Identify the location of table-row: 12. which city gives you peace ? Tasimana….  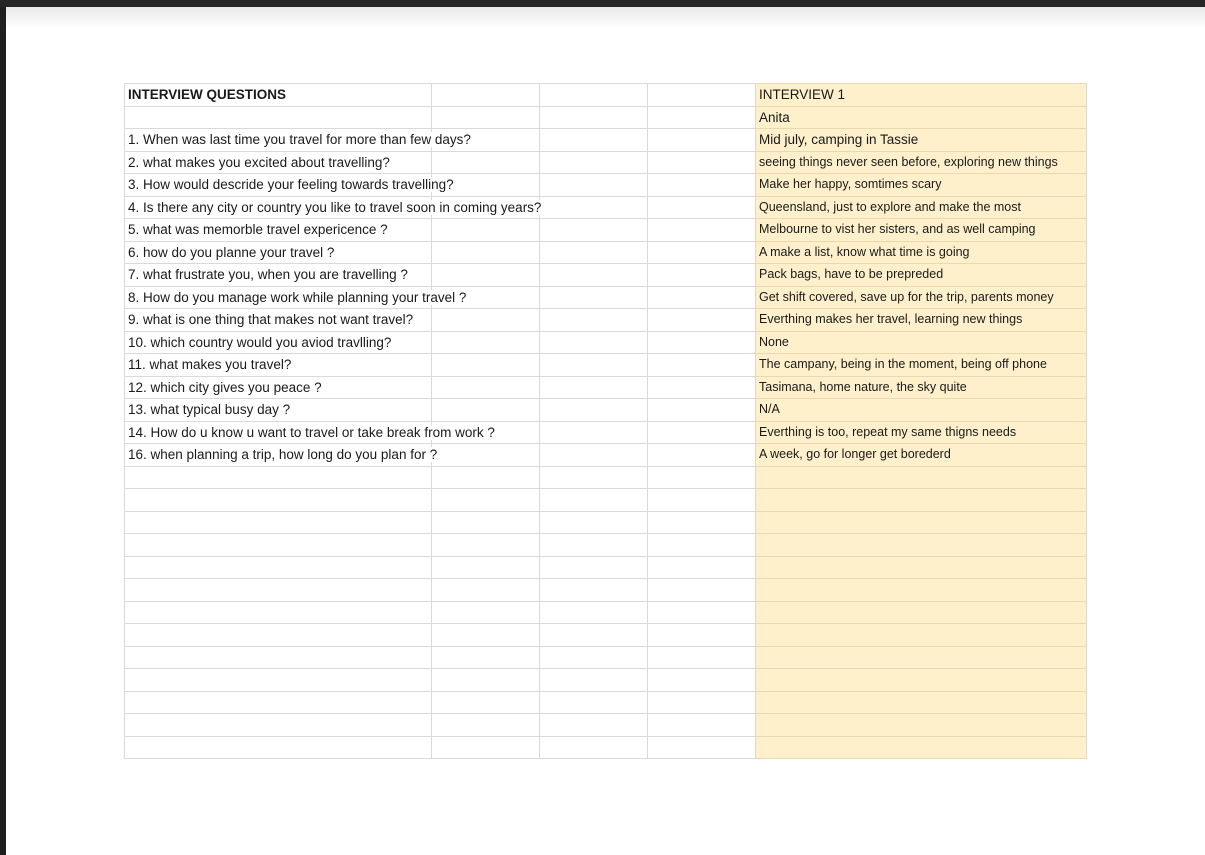
(605, 387).